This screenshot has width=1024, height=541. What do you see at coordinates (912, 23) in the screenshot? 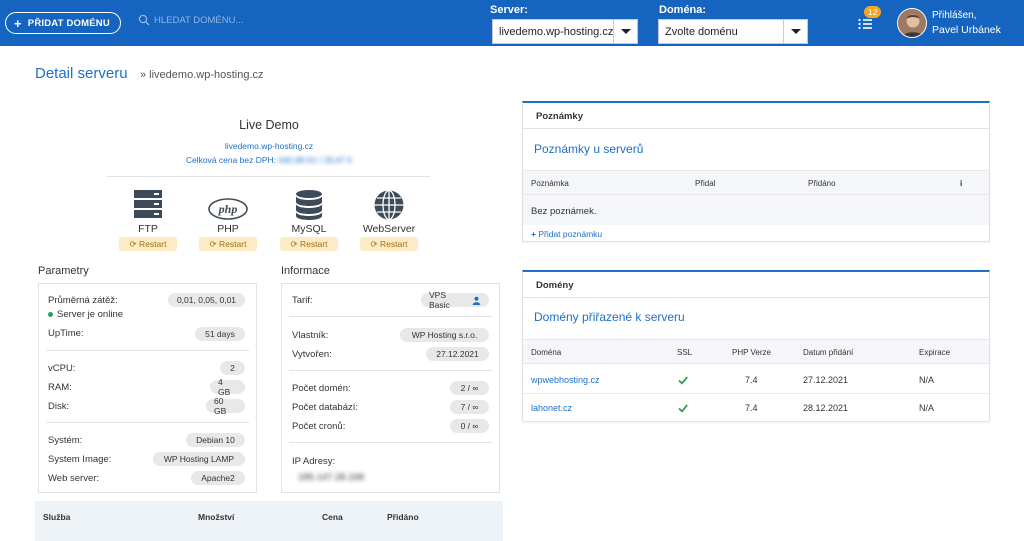
I see `avatar` at bounding box center [912, 23].